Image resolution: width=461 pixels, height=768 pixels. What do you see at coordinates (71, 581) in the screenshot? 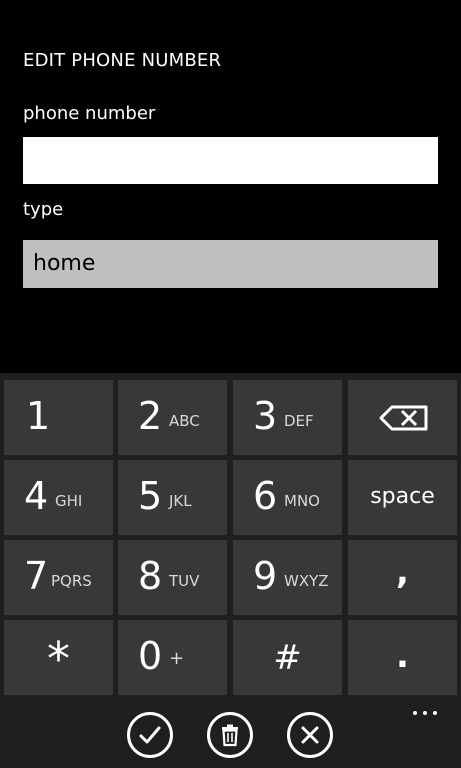
I see `key-letters: PQRS` at bounding box center [71, 581].